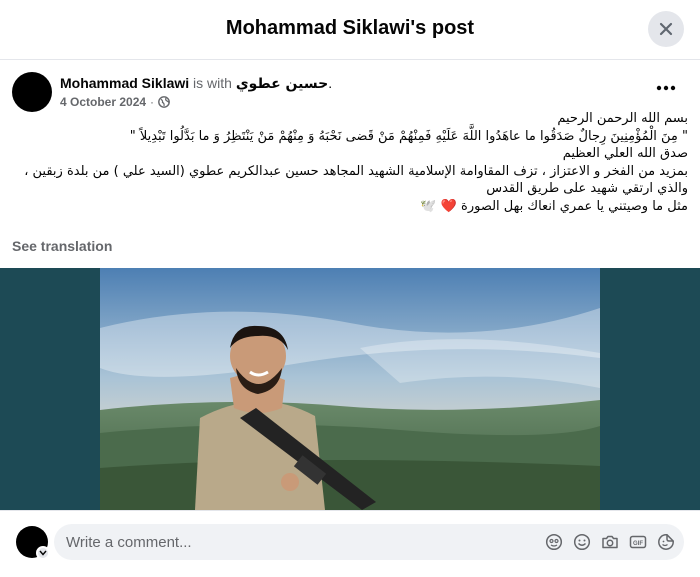 The height and width of the screenshot is (577, 700). I want to click on post-line: بسم الله الرحمن الرحيم, so click(622, 118).